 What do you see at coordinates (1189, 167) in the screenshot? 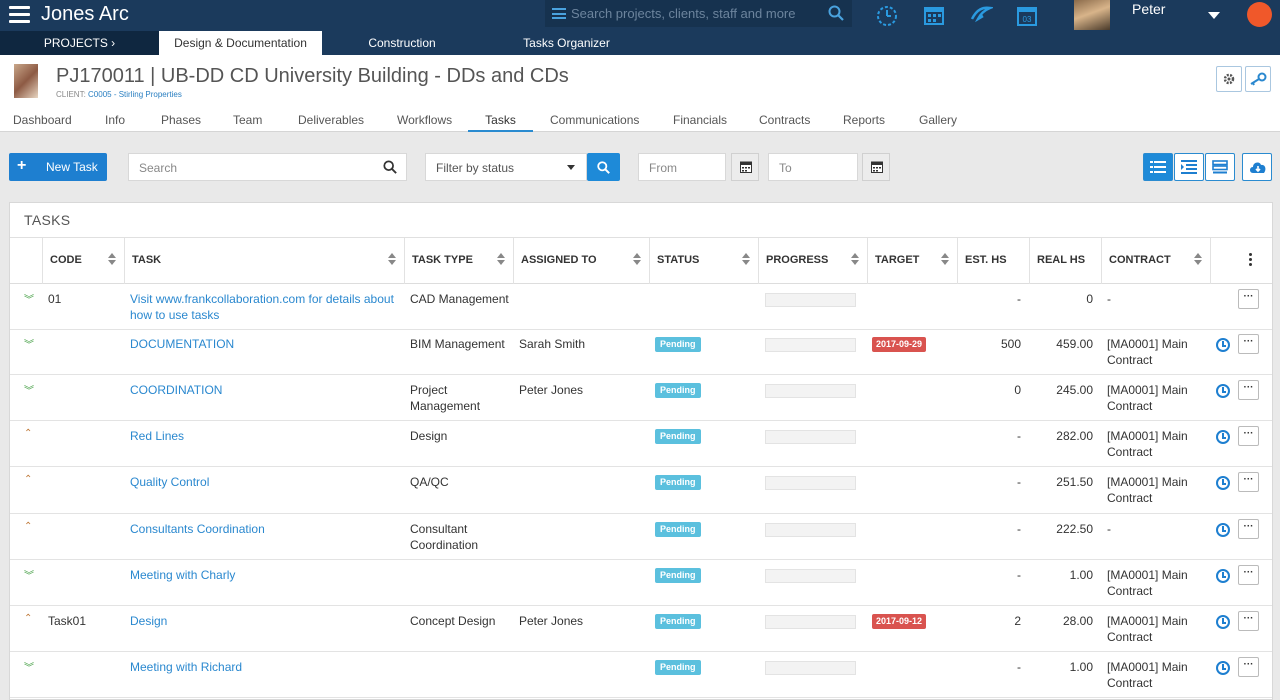
I see `indent-view-button` at bounding box center [1189, 167].